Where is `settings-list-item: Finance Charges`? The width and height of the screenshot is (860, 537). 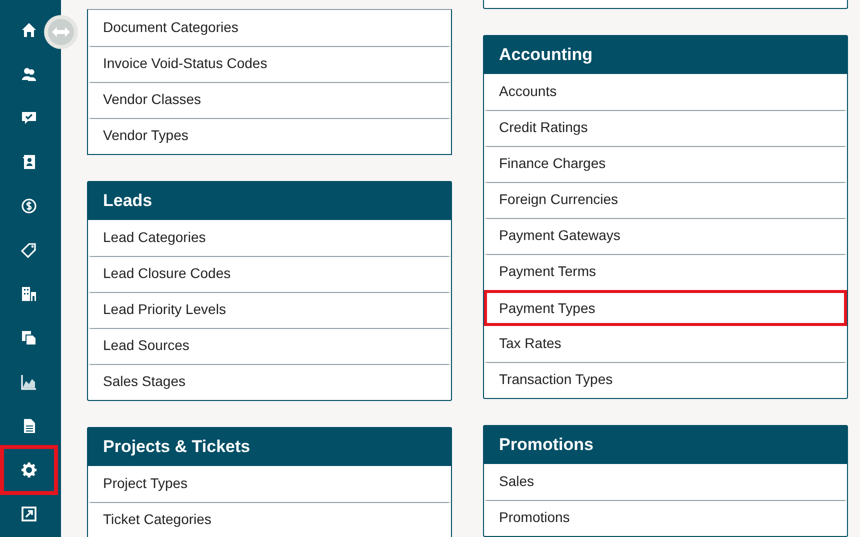 settings-list-item: Finance Charges is located at coordinates (665, 164).